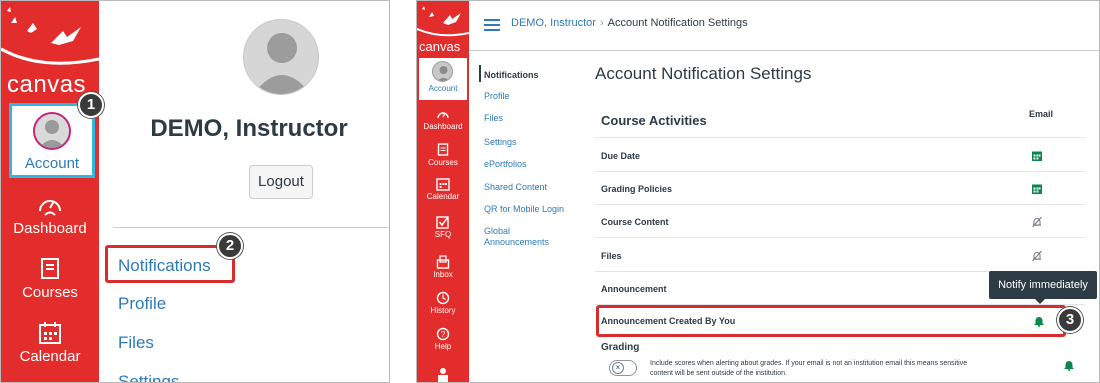 The width and height of the screenshot is (1100, 383). Describe the element at coordinates (142, 304) in the screenshot. I see `profile-link: Profile` at that location.